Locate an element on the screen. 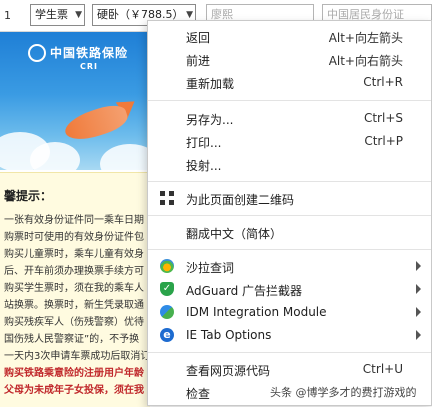 This screenshot has height=407, width=432. notice-line: 购票时可使用的有效身份证件包 is located at coordinates (74, 237).